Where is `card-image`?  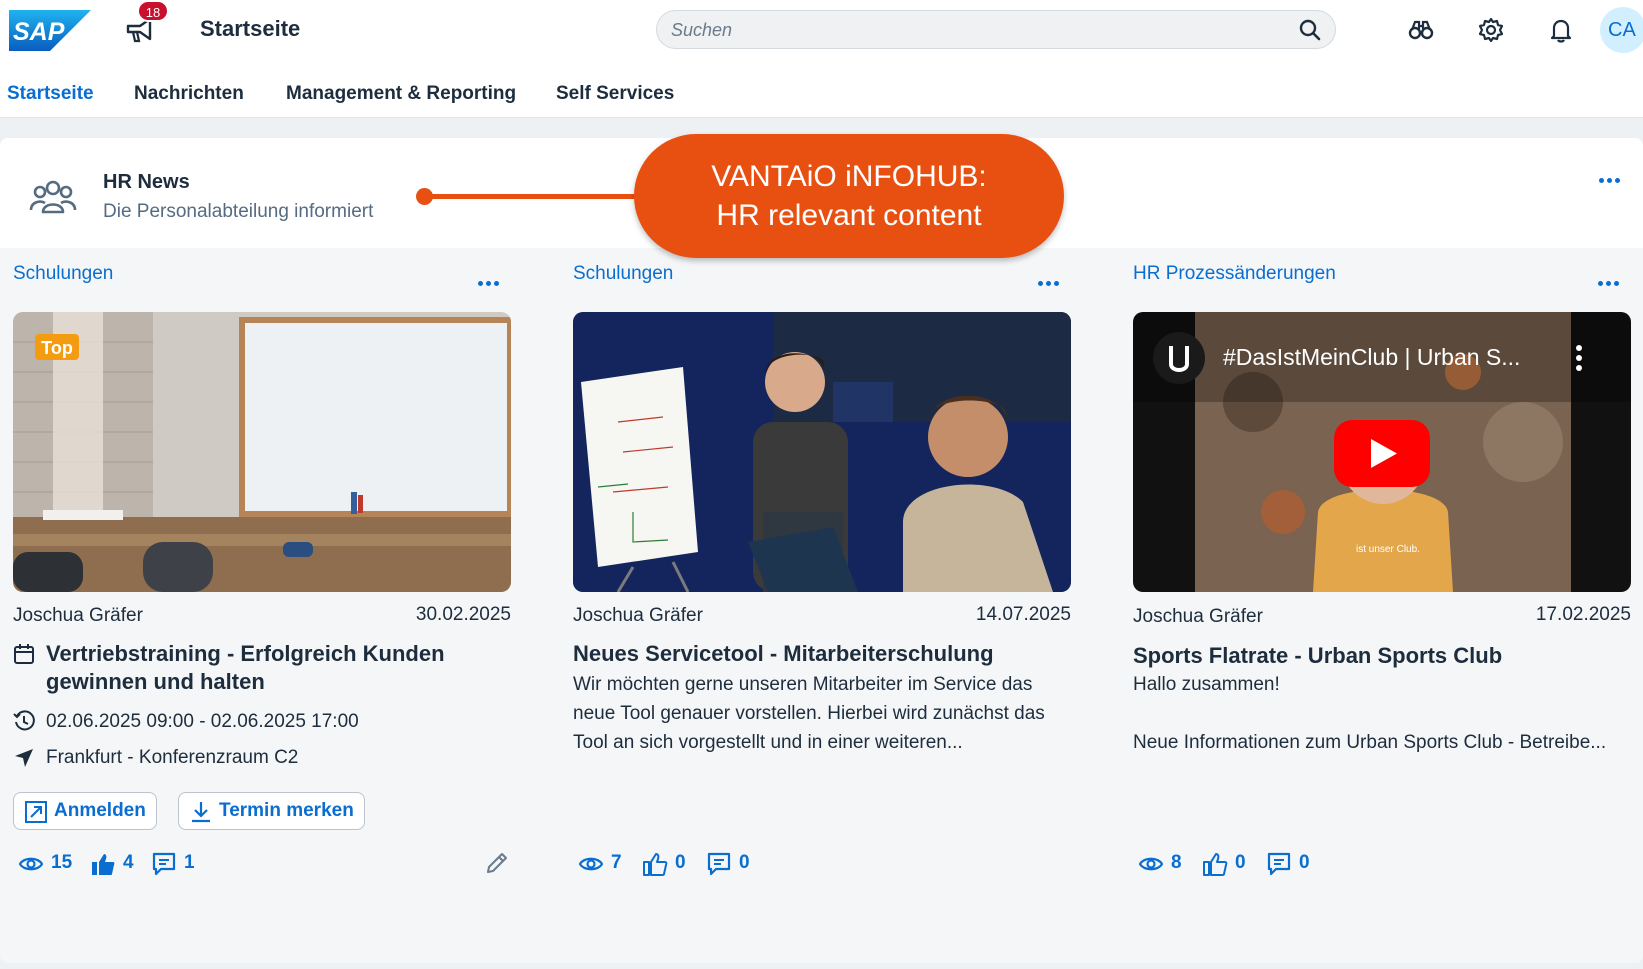 card-image is located at coordinates (822, 452).